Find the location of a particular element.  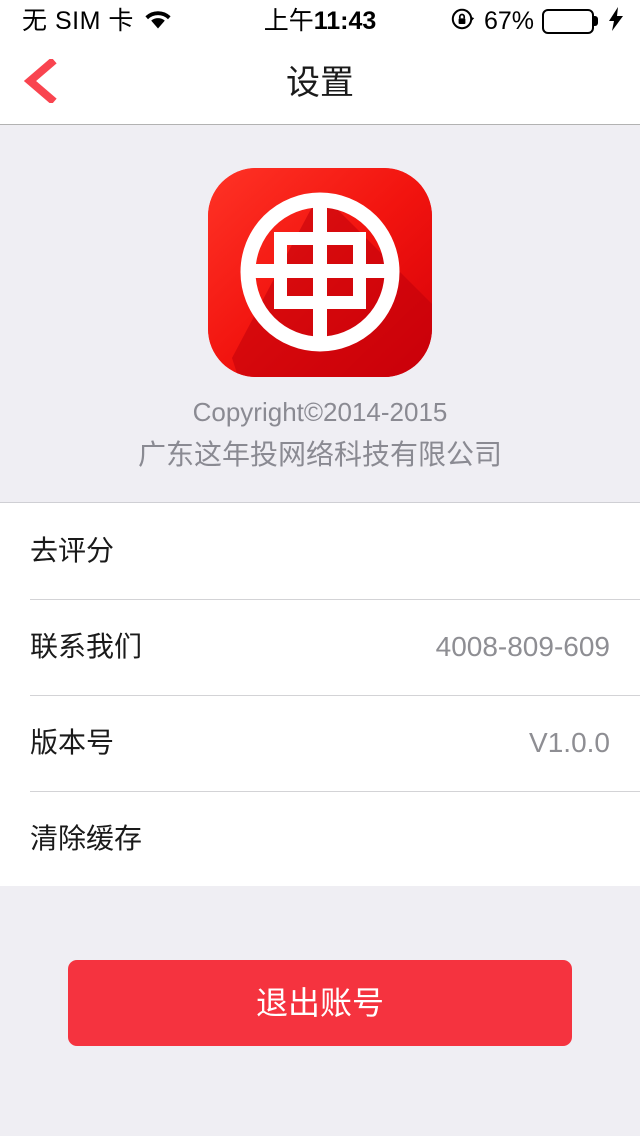

list-item-label: 去评分 is located at coordinates (72, 550).